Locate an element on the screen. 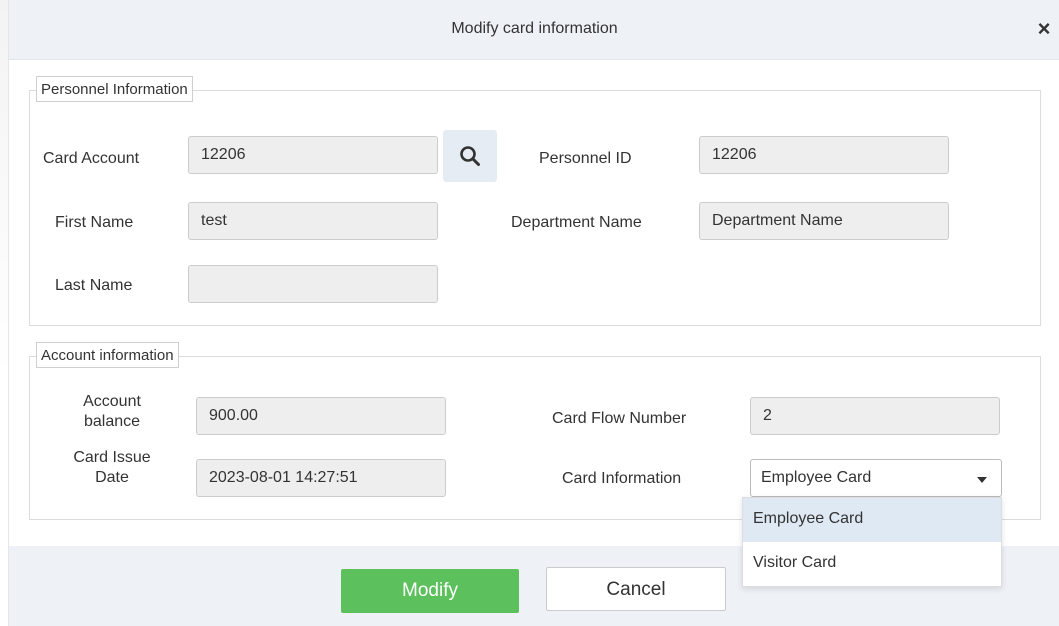 Image resolution: width=1059 pixels, height=626 pixels. first-name-field: test is located at coordinates (313, 221).